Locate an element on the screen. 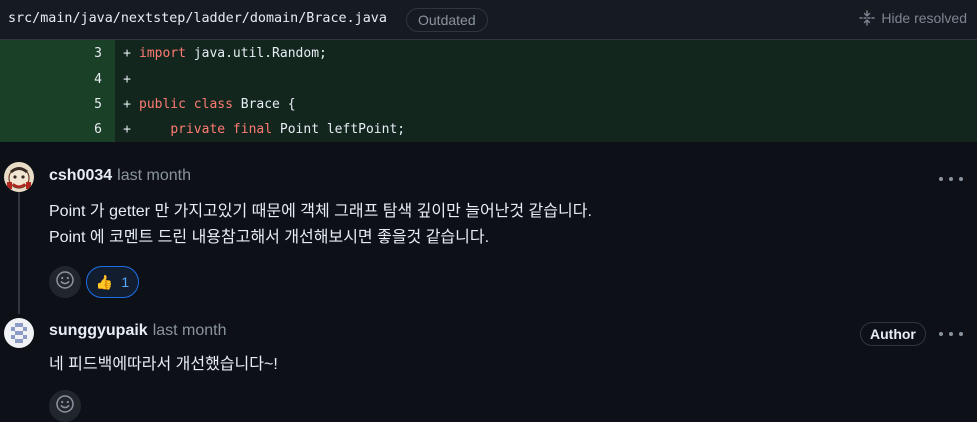 The width and height of the screenshot is (977, 422). line-number: 3 is located at coordinates (57, 53).